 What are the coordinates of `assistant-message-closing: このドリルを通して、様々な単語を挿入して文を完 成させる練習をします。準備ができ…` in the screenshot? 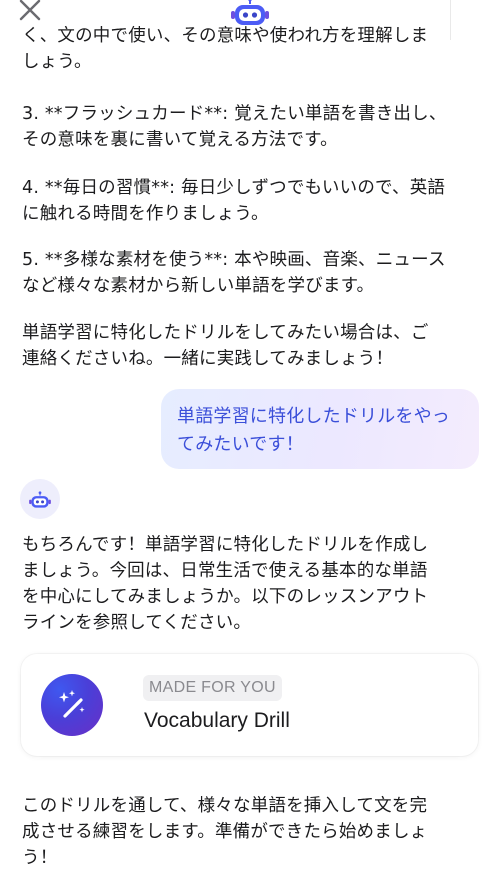 It's located at (225, 832).